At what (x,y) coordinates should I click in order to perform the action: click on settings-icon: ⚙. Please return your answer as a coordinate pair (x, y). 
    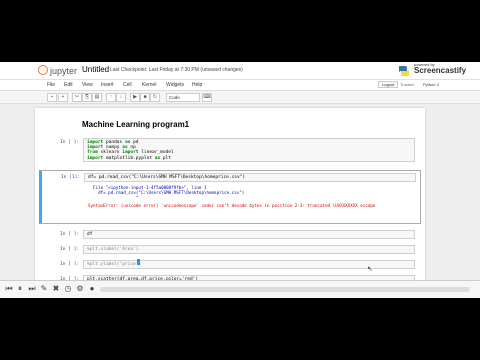
    Looking at the image, I should click on (80, 289).